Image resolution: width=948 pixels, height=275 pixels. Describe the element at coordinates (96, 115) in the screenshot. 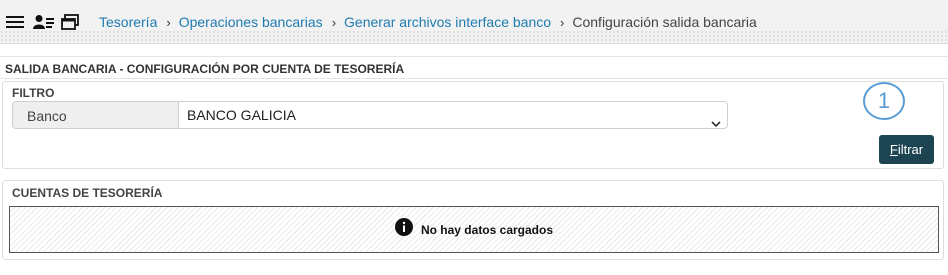

I see `bank-label: Banco` at that location.